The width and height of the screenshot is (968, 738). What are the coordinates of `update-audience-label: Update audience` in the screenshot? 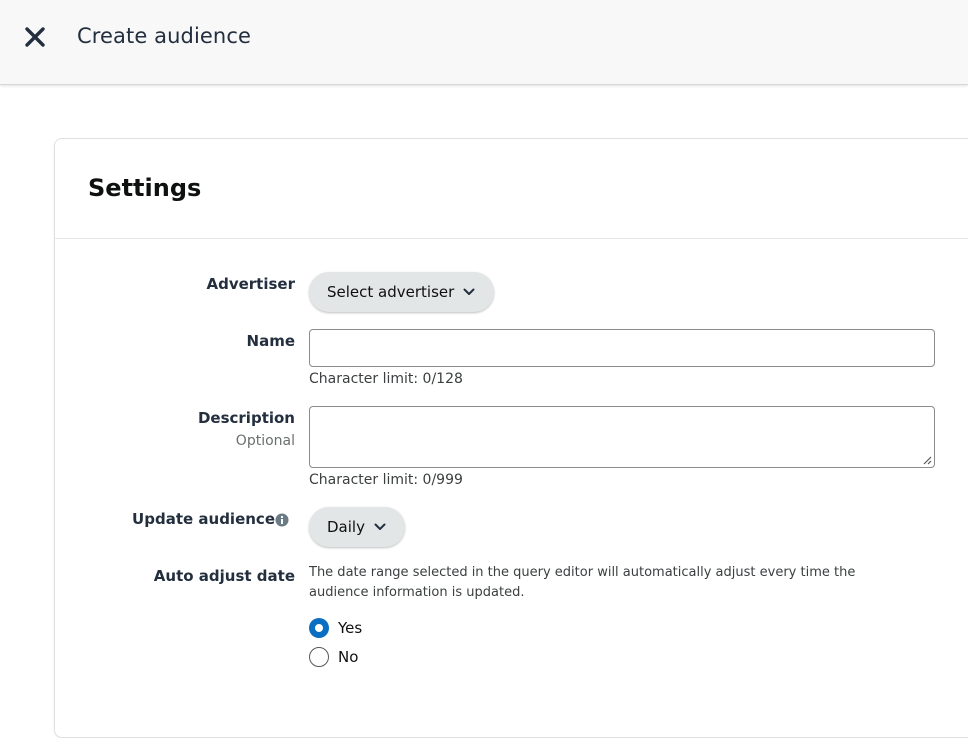 It's located at (203, 519).